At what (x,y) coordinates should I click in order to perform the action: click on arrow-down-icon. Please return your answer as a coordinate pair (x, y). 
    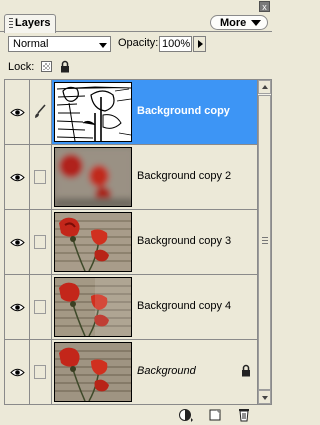
    Looking at the image, I should click on (265, 398).